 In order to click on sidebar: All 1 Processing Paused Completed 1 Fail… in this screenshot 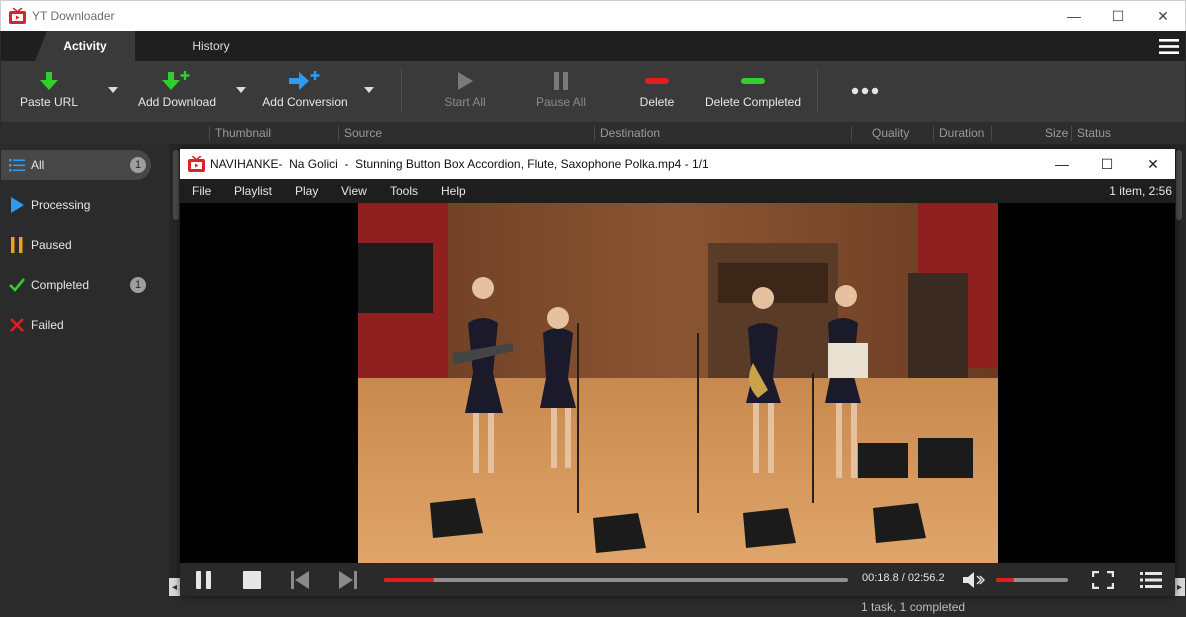, I will do `click(85, 370)`.